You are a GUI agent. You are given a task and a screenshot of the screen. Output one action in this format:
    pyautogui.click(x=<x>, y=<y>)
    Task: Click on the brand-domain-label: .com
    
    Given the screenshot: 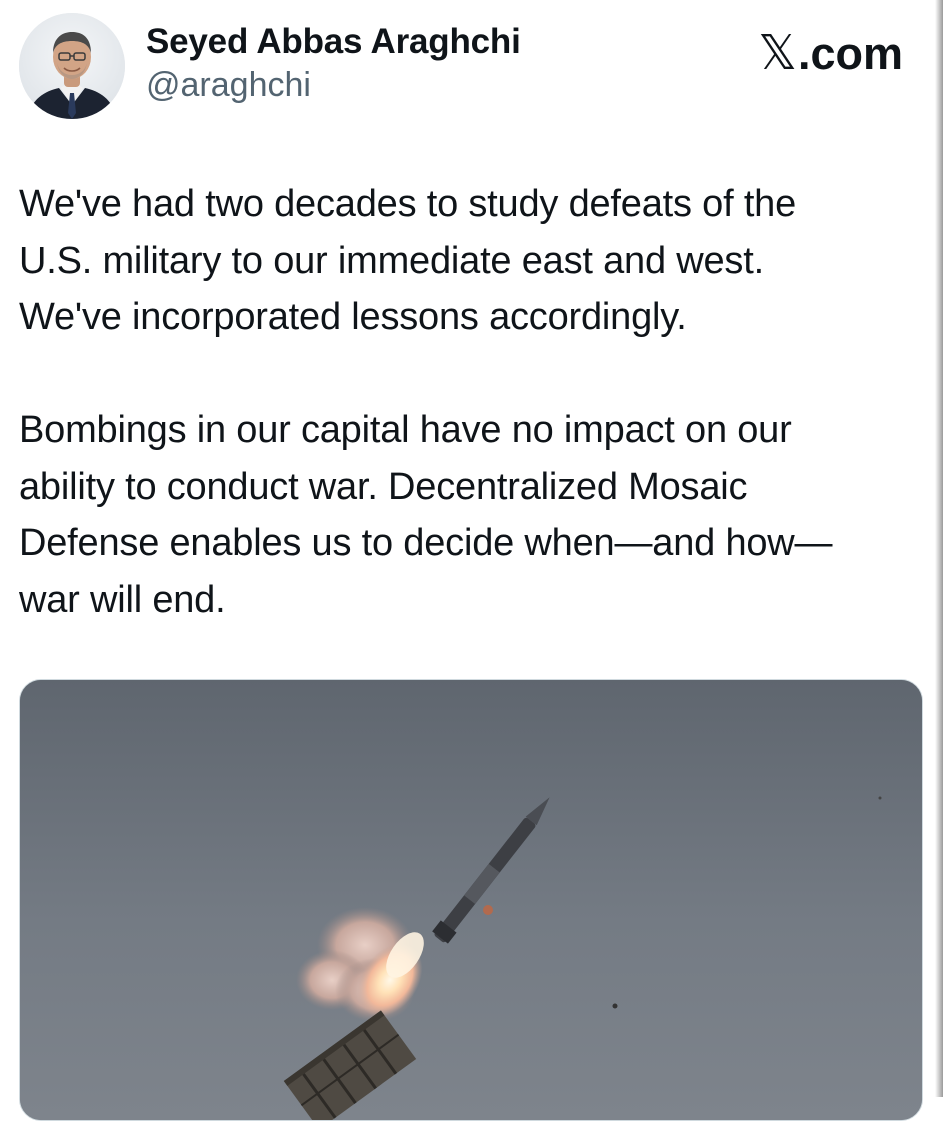 What is the action you would take?
    pyautogui.click(x=850, y=53)
    